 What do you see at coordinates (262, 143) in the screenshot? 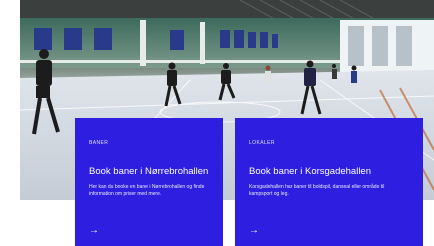
I see `card-category-label: LOKALER` at bounding box center [262, 143].